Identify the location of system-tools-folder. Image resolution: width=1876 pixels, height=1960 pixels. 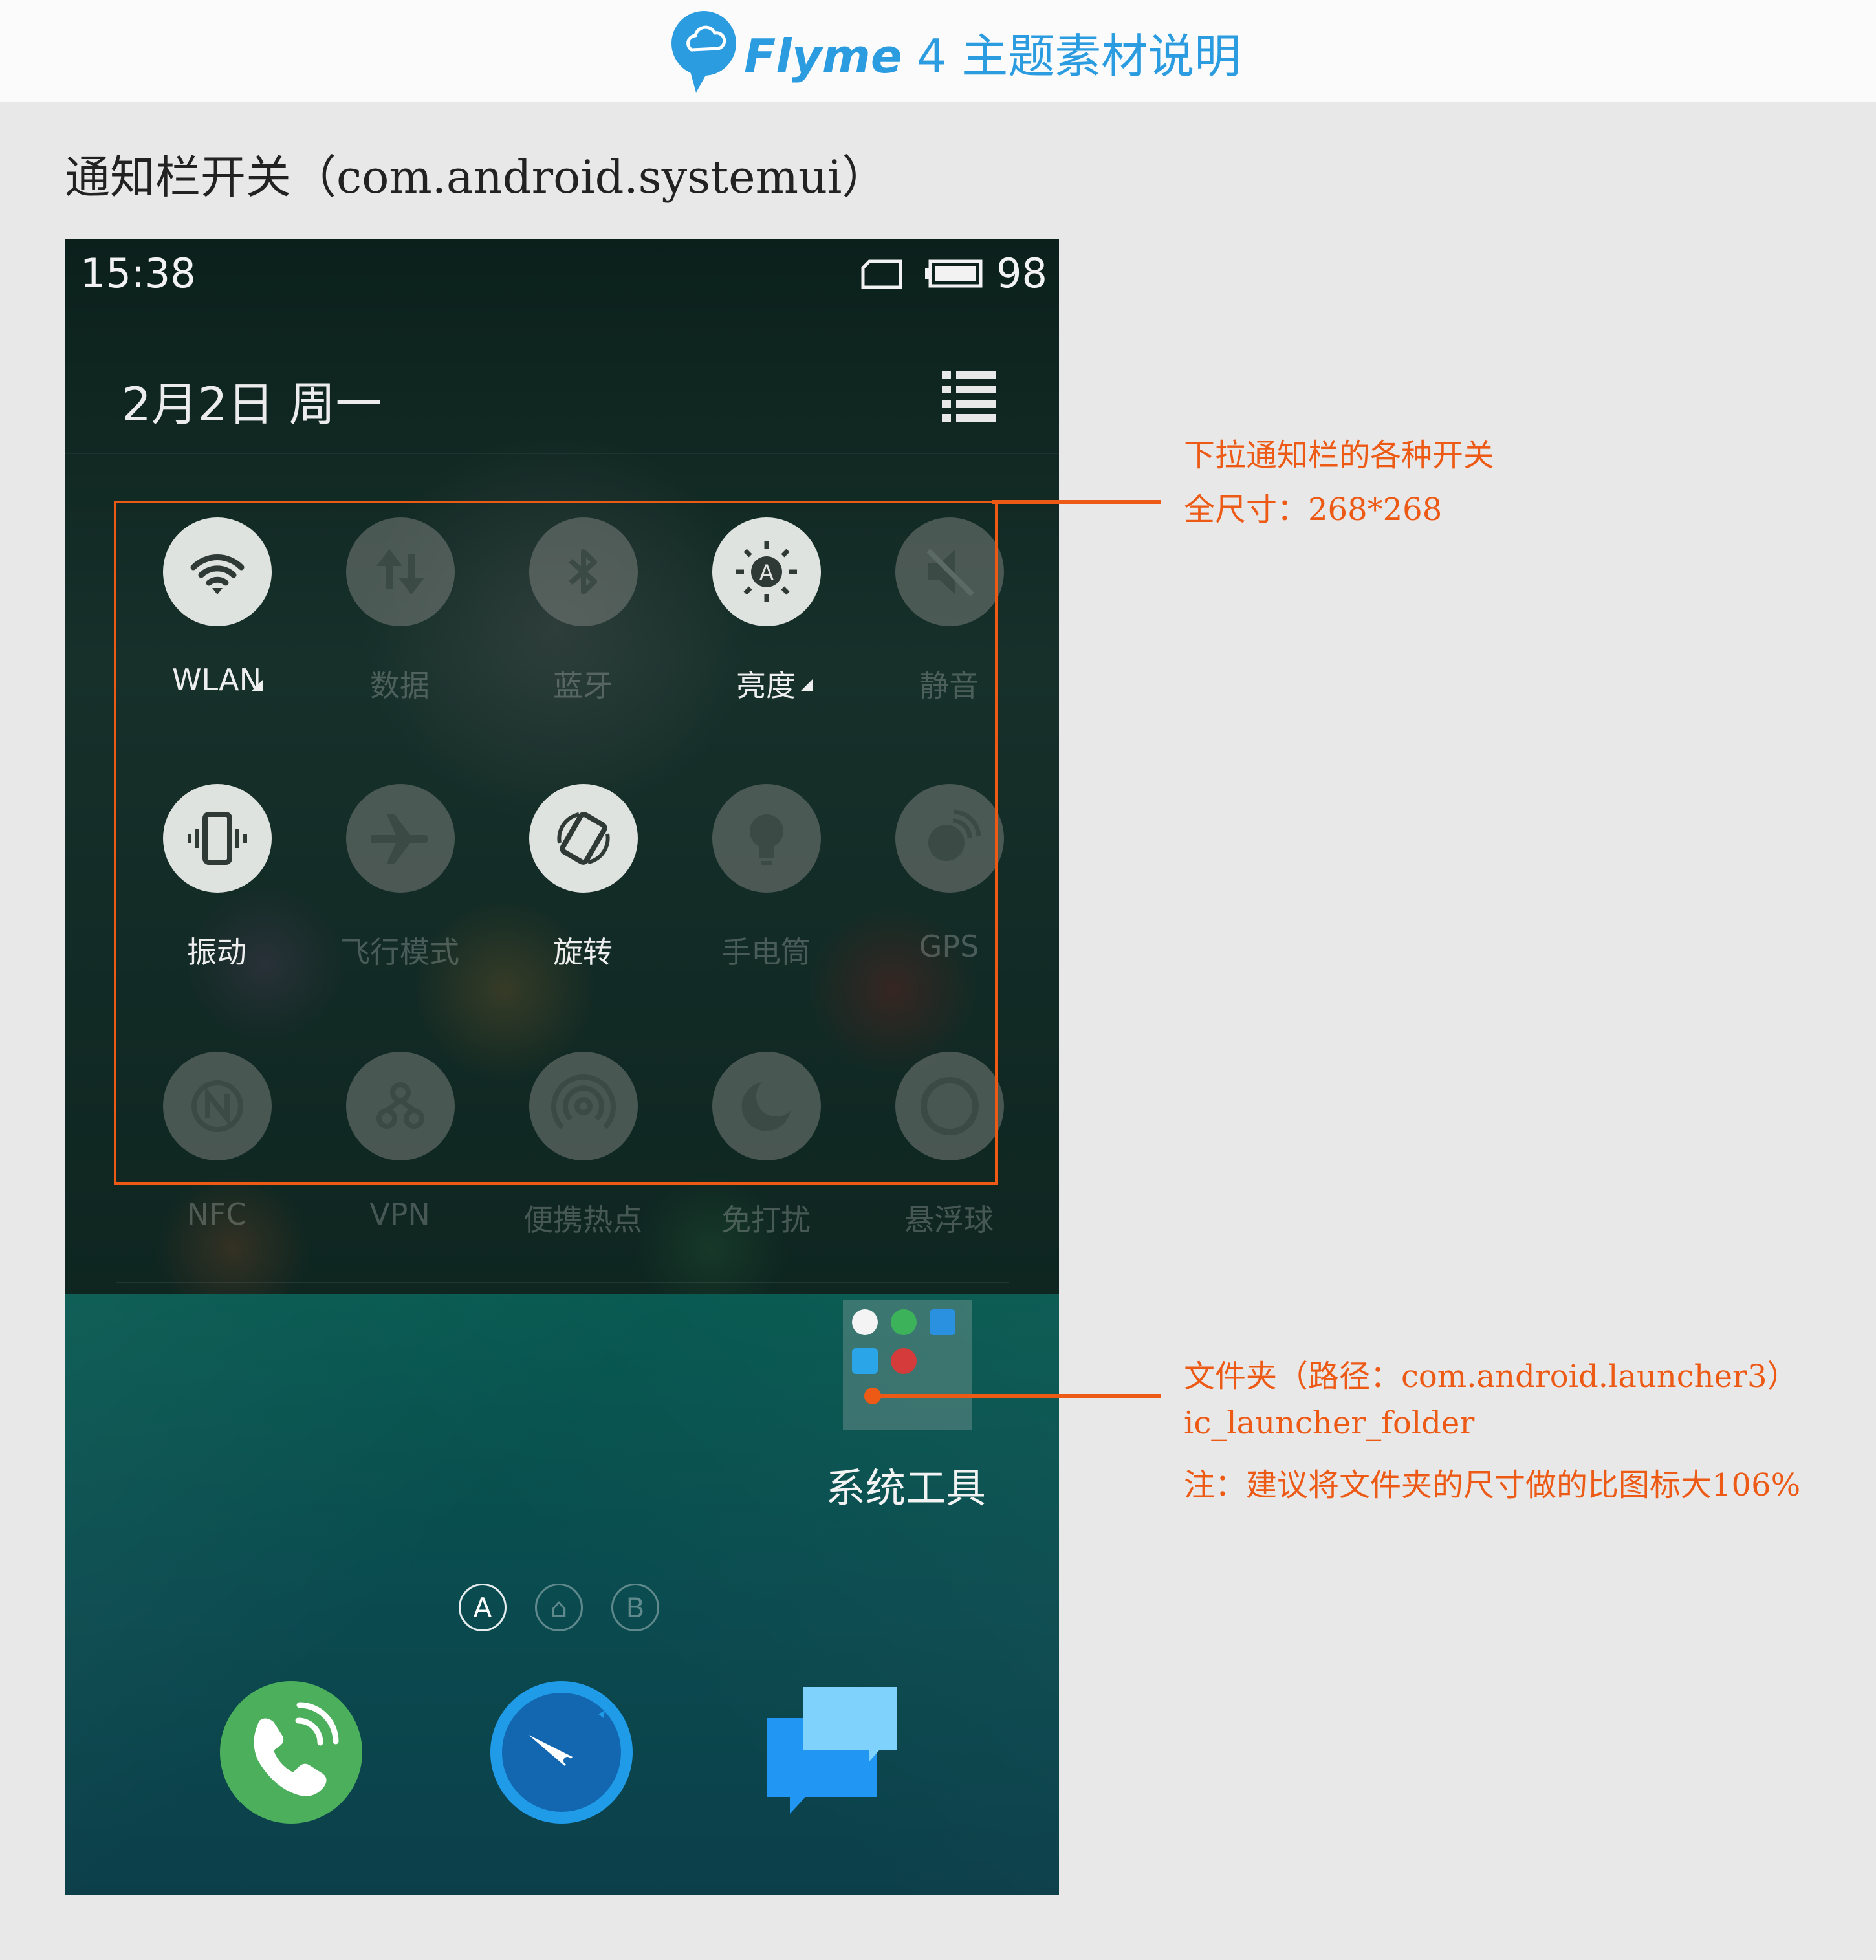
(907, 1365).